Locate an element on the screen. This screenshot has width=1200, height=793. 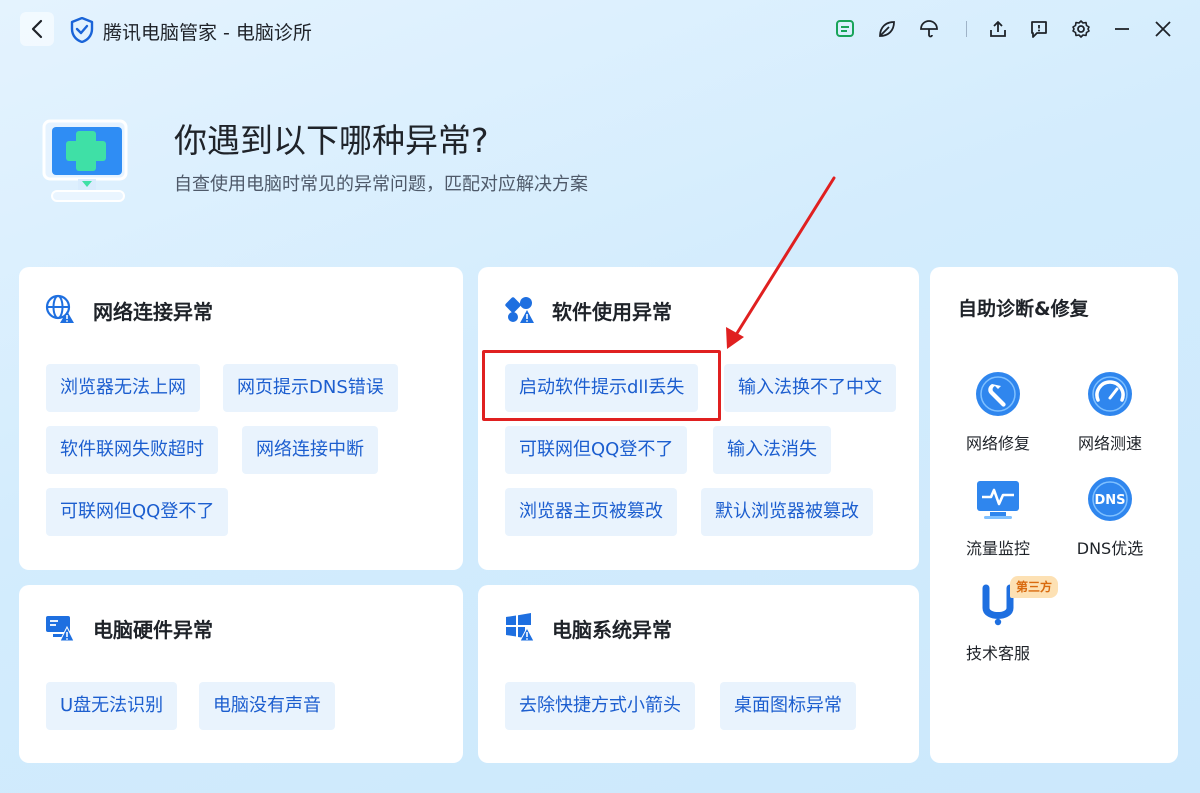
skin-button is located at coordinates (887, 29).